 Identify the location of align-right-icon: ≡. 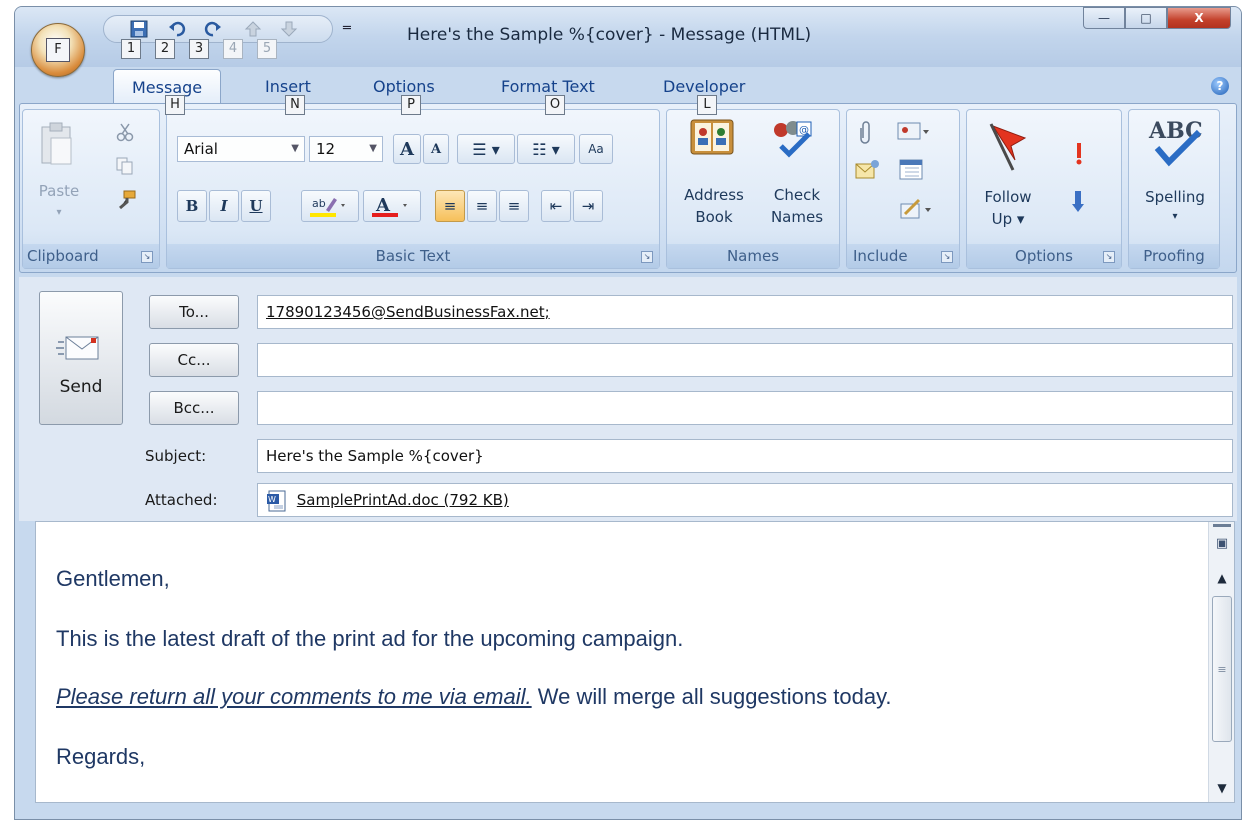
(514, 206).